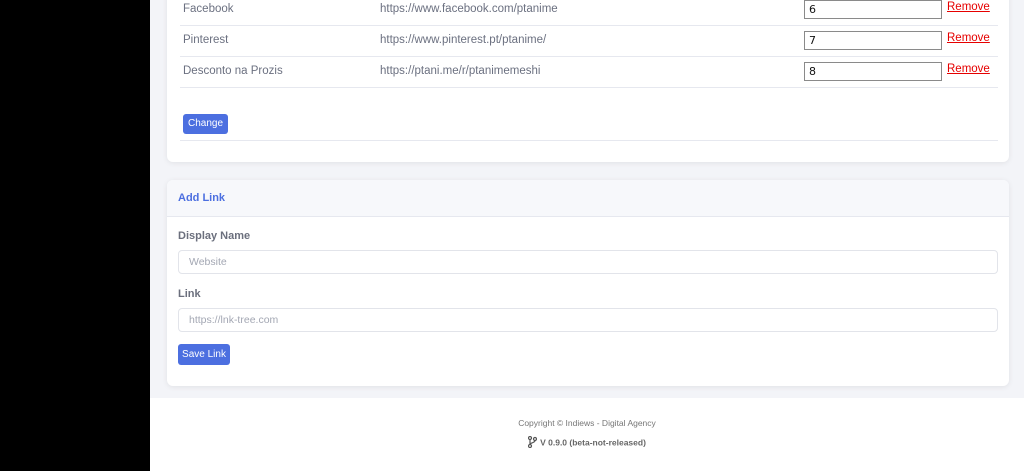 The width and height of the screenshot is (1024, 471). I want to click on version-text: V 0.9.0 (beta-not-released), so click(593, 442).